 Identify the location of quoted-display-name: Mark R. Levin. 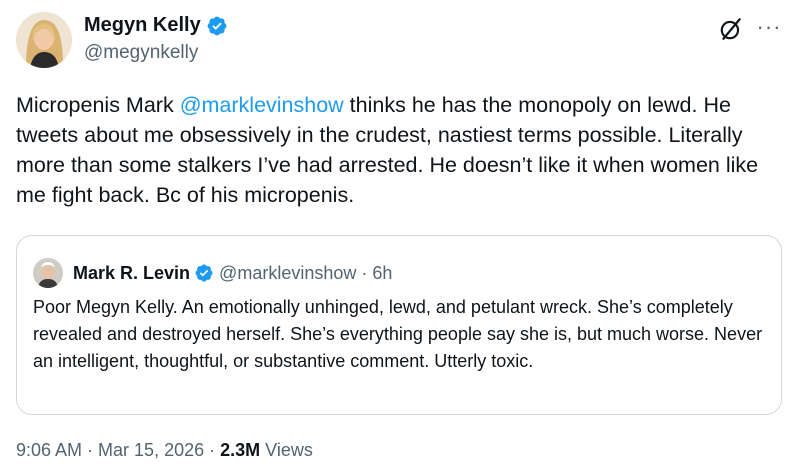
(131, 273).